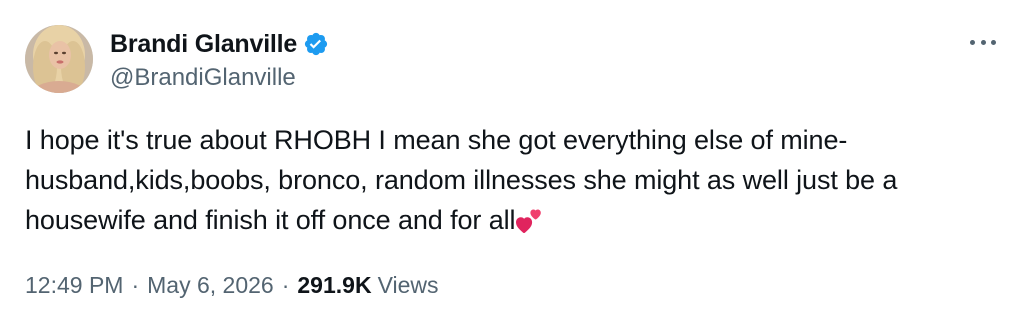 Image resolution: width=1024 pixels, height=328 pixels. I want to click on profile-photo-icon, so click(59, 59).